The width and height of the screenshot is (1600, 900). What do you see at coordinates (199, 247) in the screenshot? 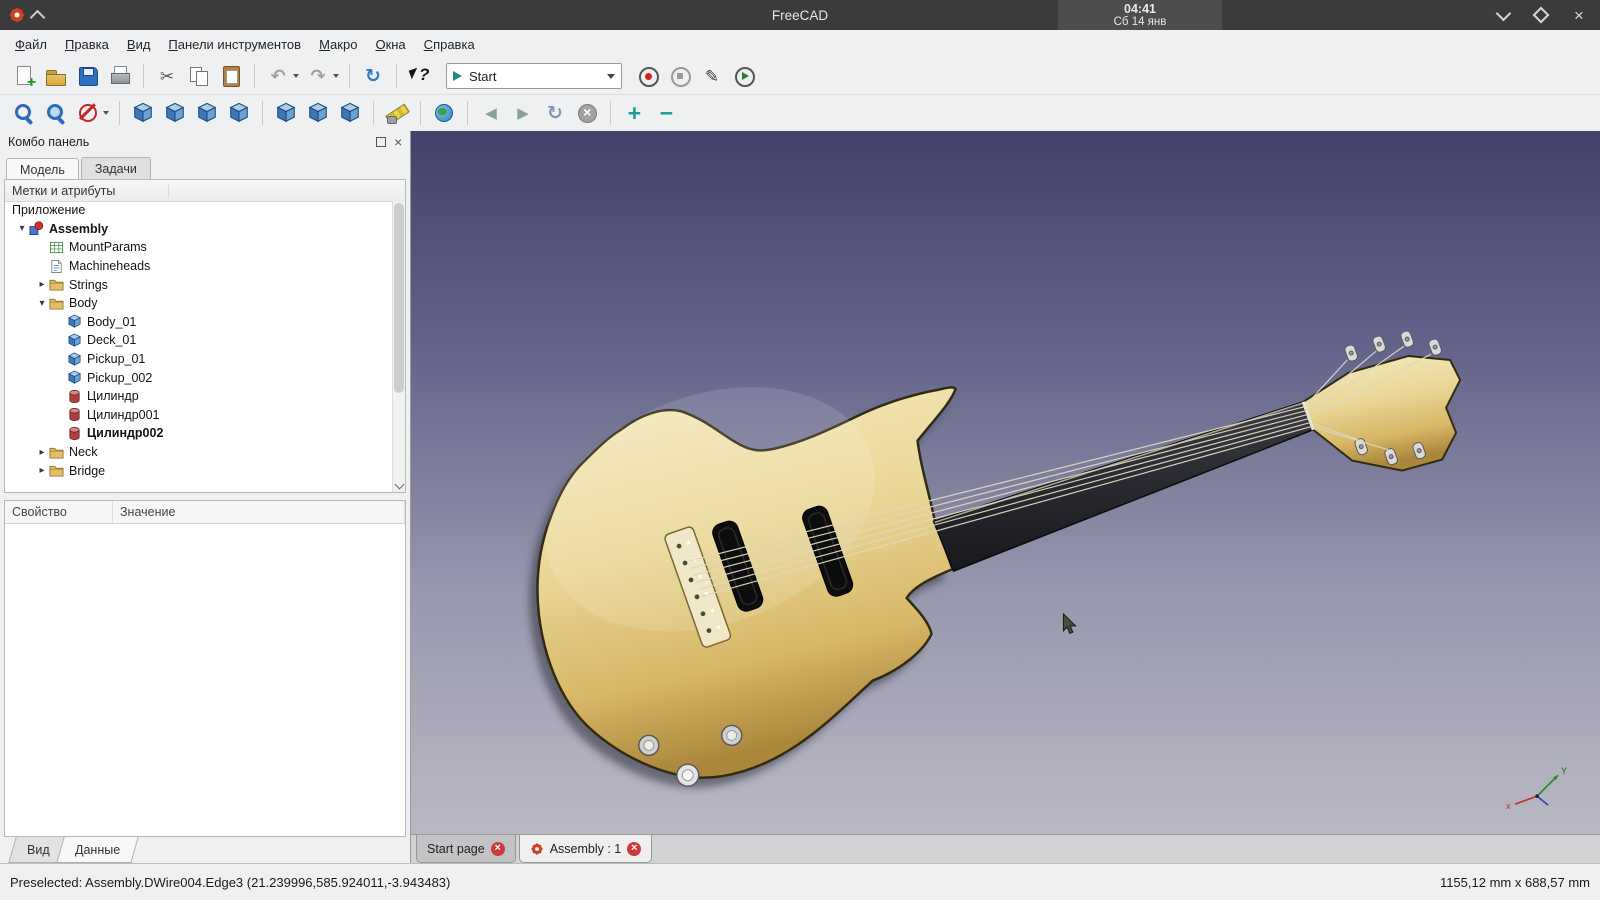
I see `tree-item-mountparams: MountParams` at bounding box center [199, 247].